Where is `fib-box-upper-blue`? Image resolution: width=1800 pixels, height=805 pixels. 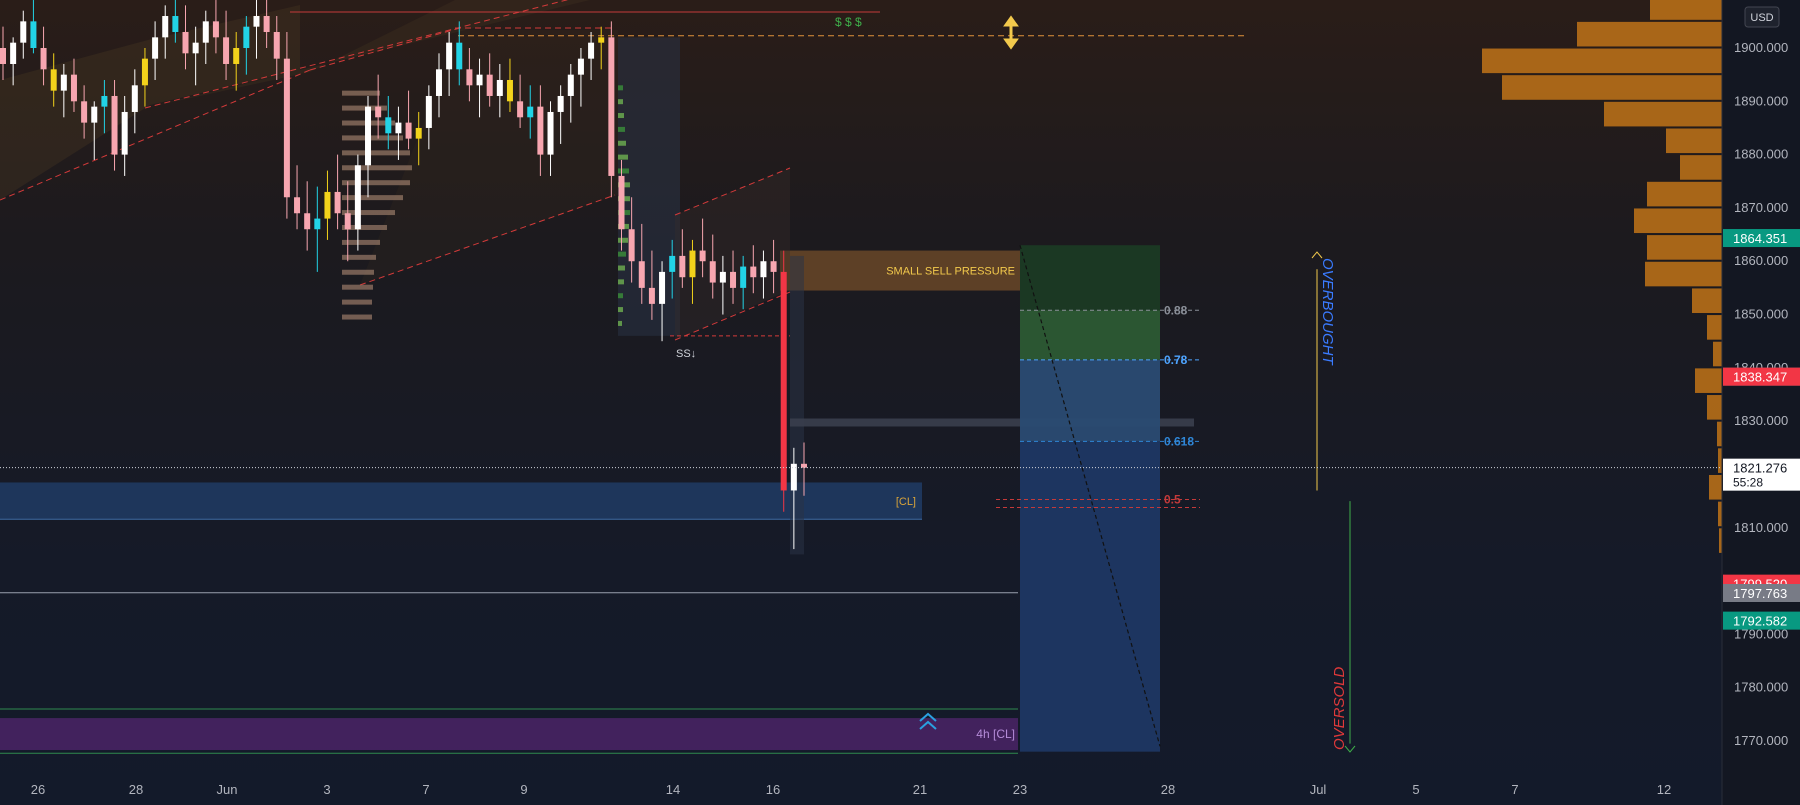 fib-box-upper-blue is located at coordinates (1090, 400).